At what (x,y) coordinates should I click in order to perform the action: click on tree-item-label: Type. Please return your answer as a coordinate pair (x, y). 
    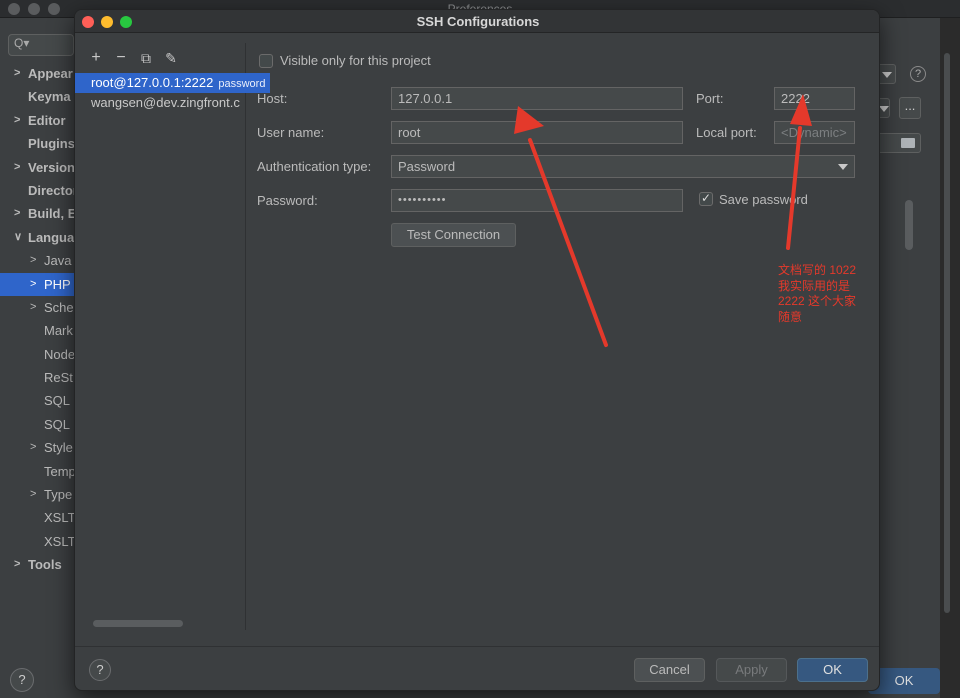
    Looking at the image, I should click on (58, 495).